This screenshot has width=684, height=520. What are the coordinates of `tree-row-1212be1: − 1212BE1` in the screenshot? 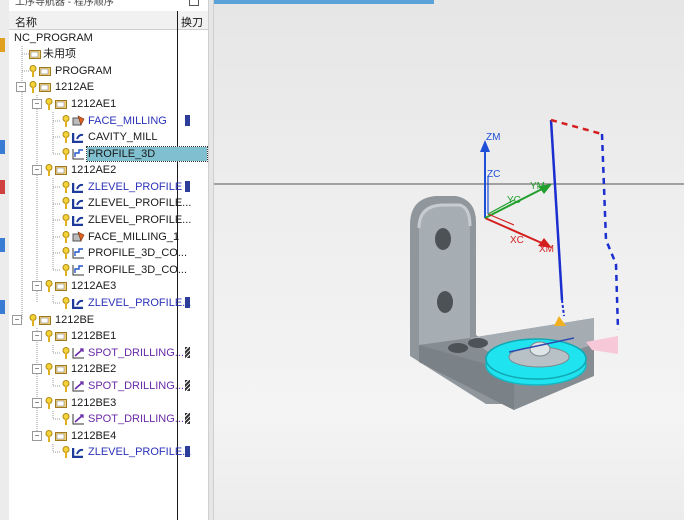 It's located at (108, 336).